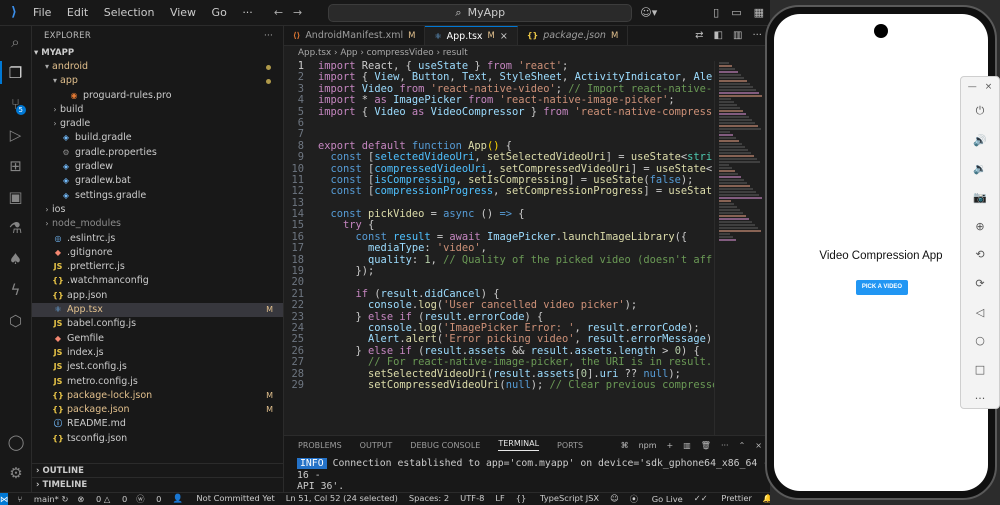 The image size is (1000, 505). I want to click on overview-icon: □, so click(980, 369).